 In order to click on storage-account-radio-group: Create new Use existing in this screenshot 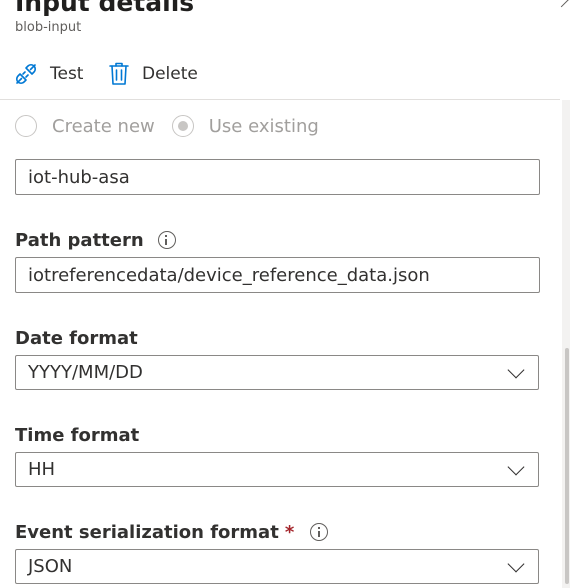, I will do `click(167, 126)`.